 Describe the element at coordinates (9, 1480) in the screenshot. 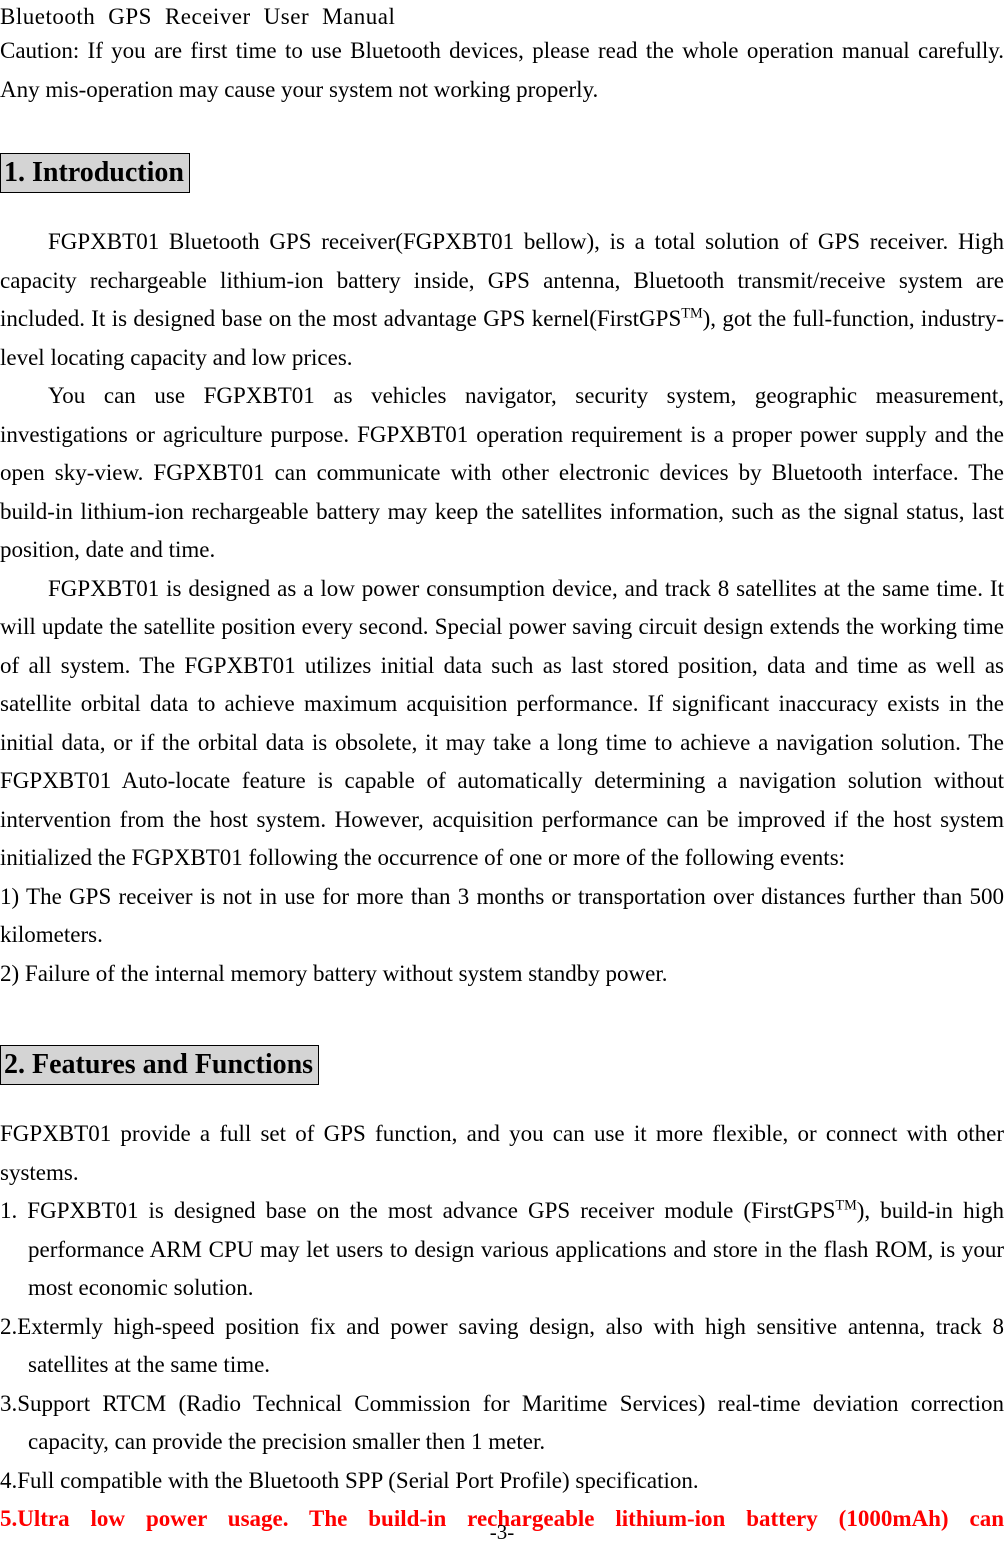

I see `feature-number: 4.` at that location.